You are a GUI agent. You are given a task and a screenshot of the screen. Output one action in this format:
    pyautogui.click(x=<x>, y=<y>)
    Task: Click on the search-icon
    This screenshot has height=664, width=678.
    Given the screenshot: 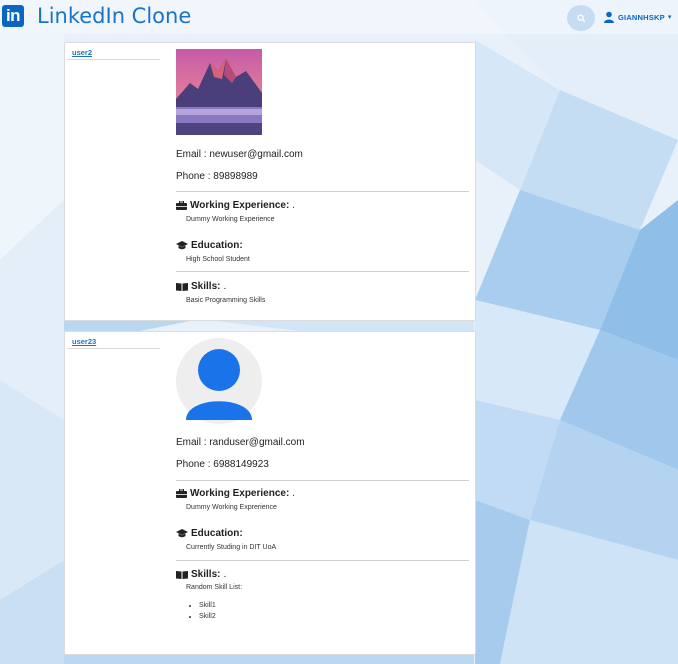 What is the action you would take?
    pyautogui.click(x=580, y=17)
    